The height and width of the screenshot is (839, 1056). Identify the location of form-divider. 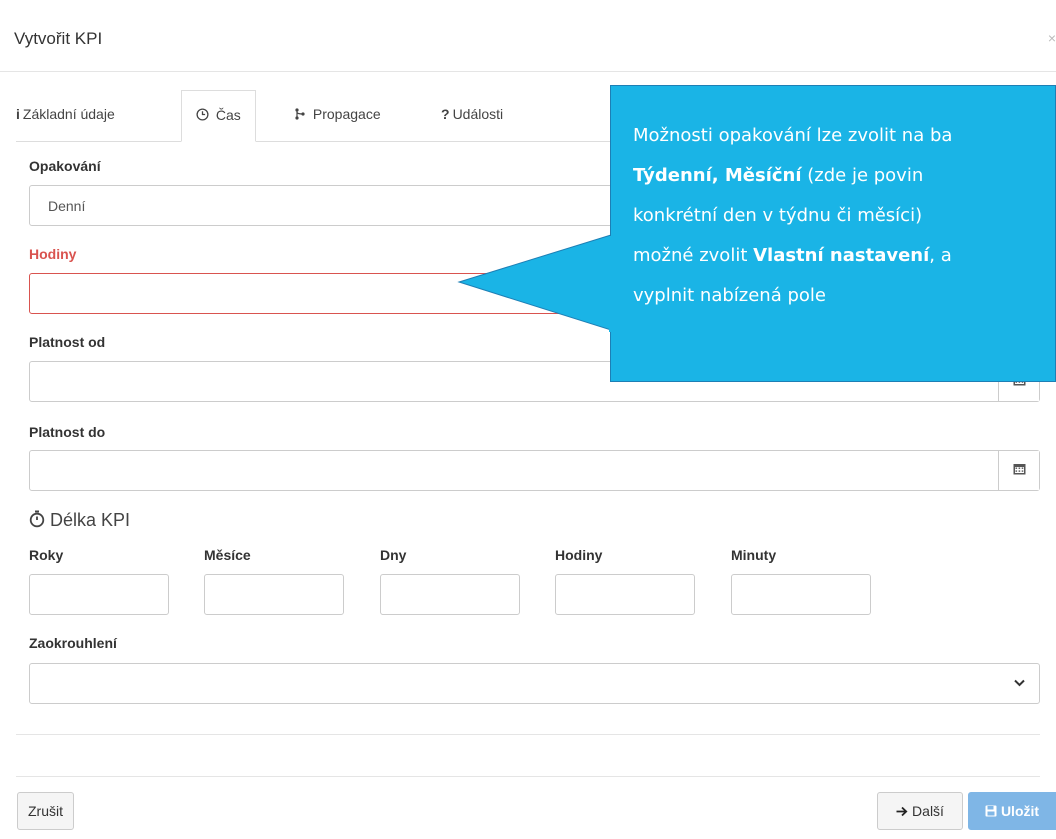
(528, 734).